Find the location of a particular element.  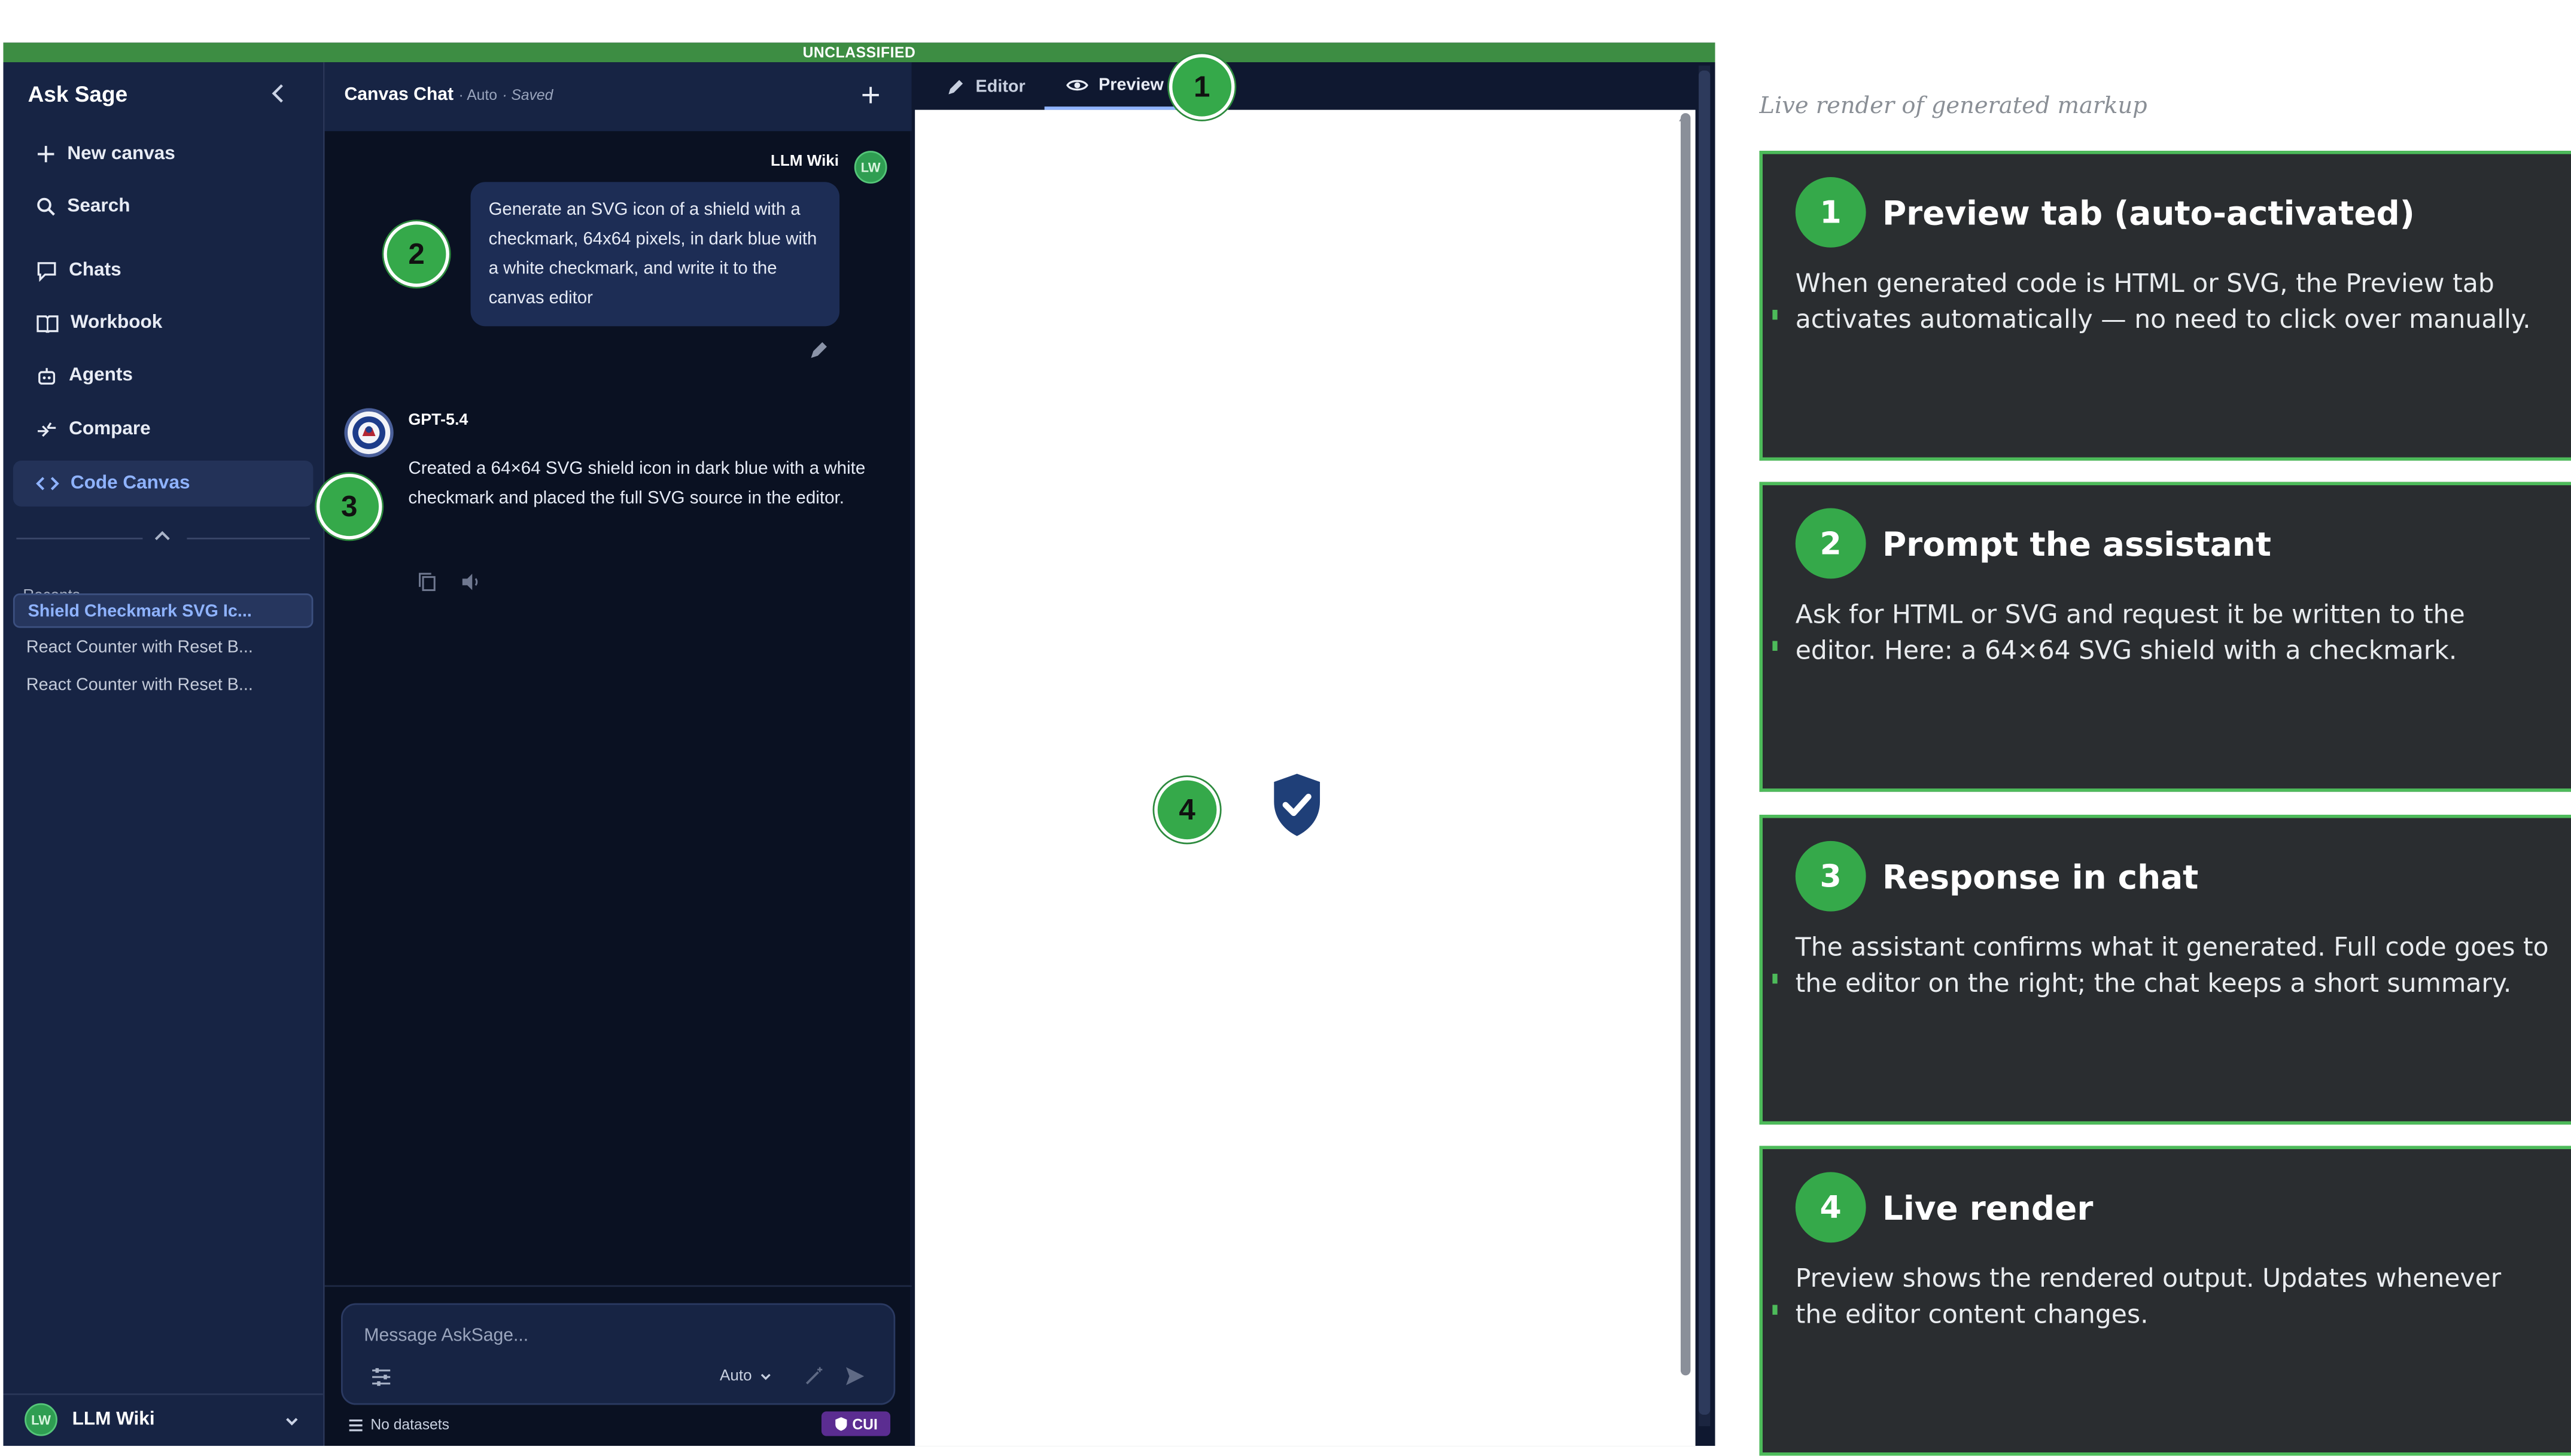

enhance-prompt-button is located at coordinates (814, 1376).